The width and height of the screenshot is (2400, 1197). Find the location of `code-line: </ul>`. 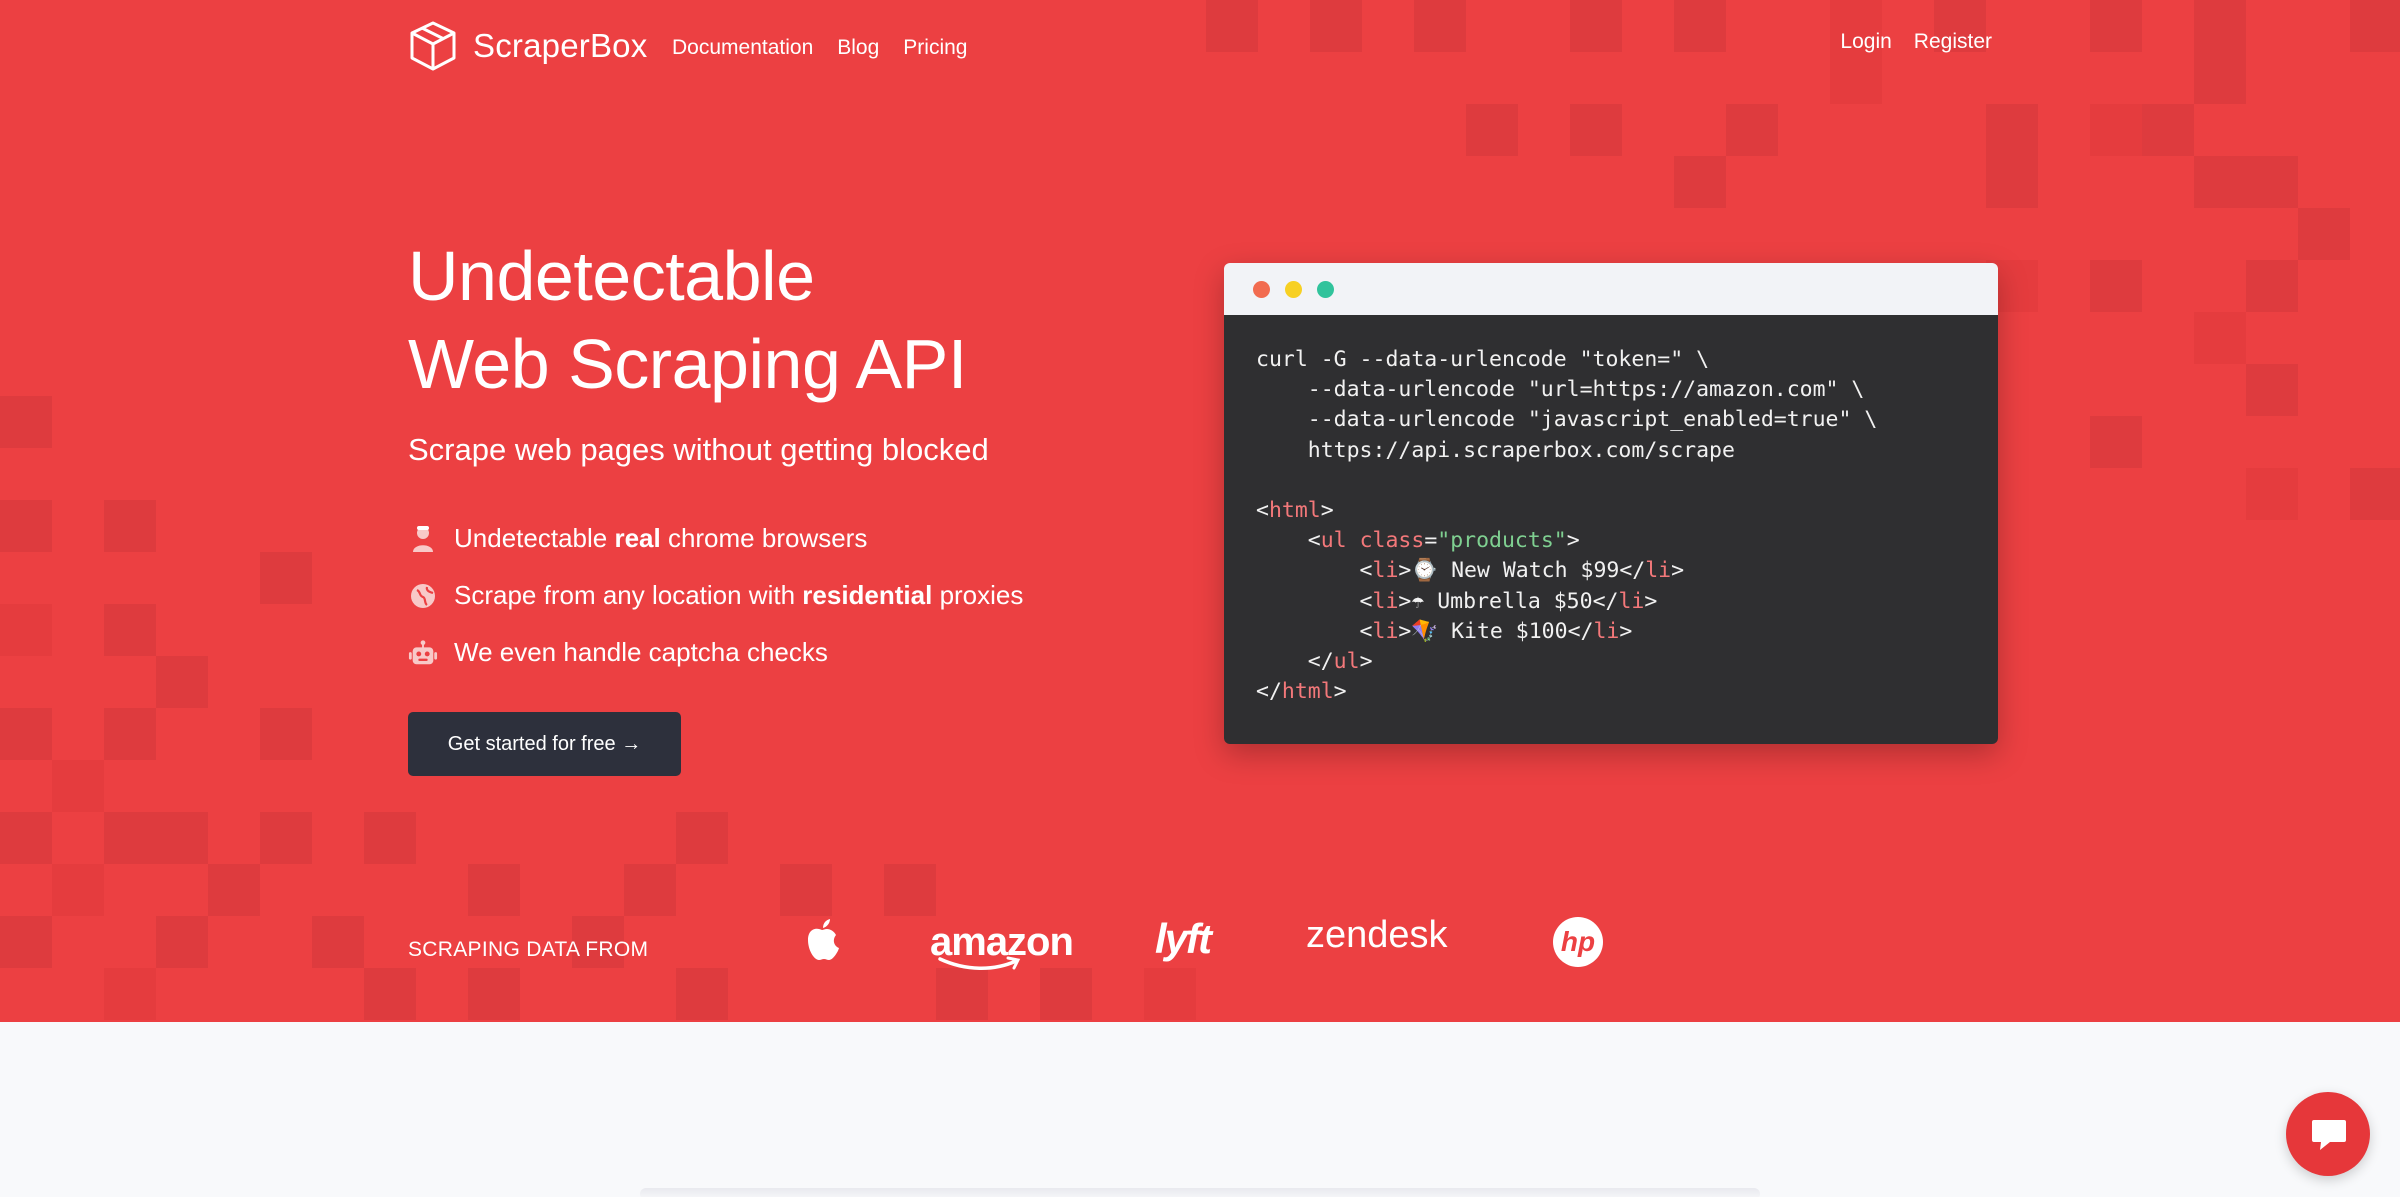

code-line: </ul> is located at coordinates (1314, 662).